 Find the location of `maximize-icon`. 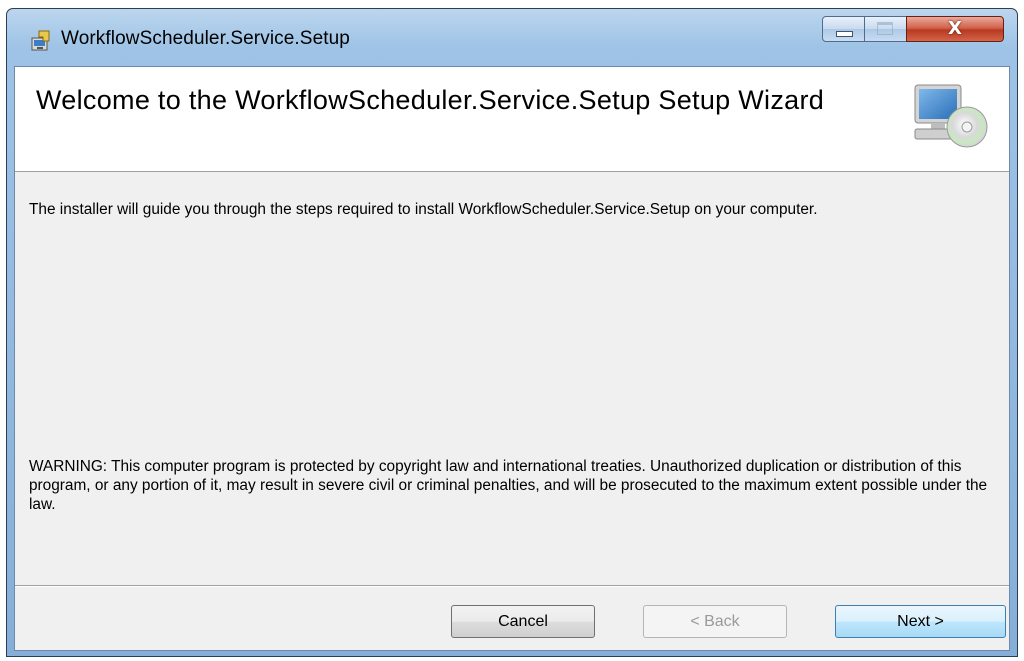

maximize-icon is located at coordinates (885, 28).